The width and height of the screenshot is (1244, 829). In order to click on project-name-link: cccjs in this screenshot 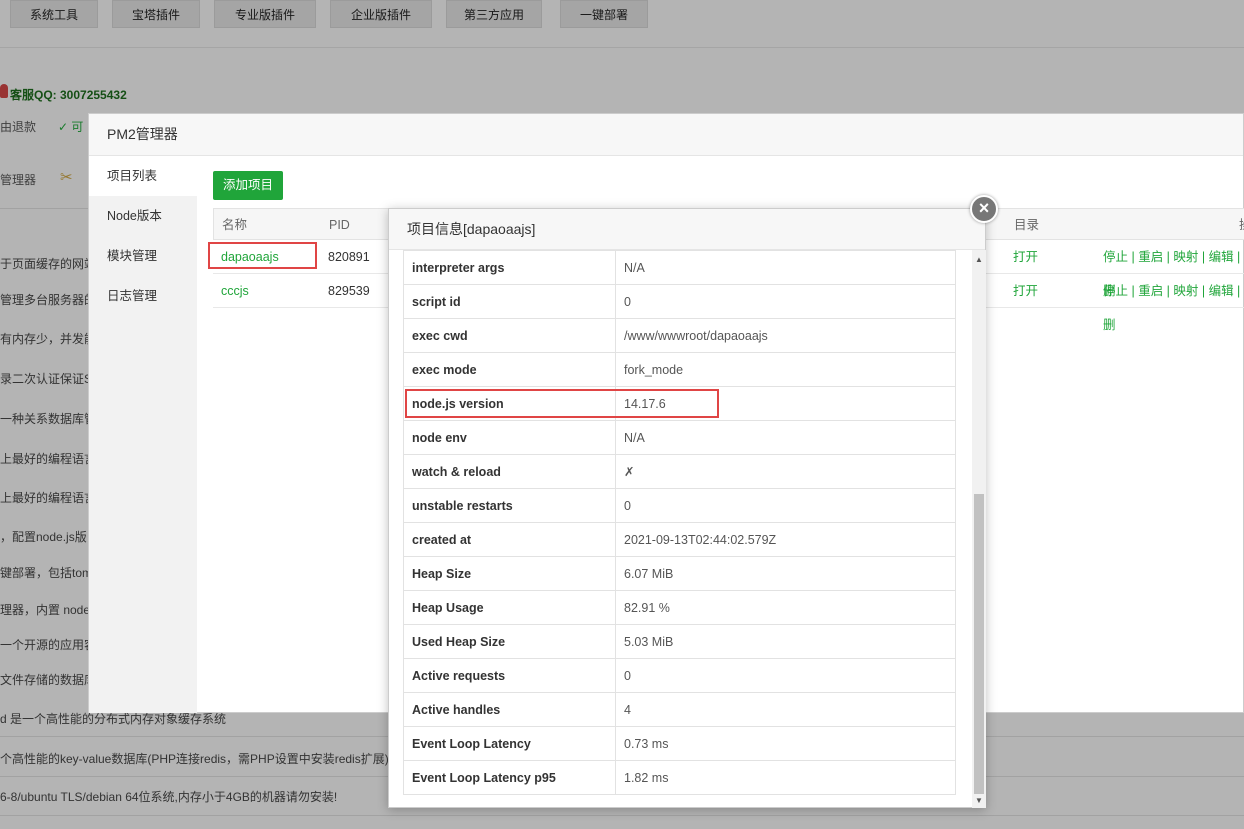, I will do `click(235, 291)`.